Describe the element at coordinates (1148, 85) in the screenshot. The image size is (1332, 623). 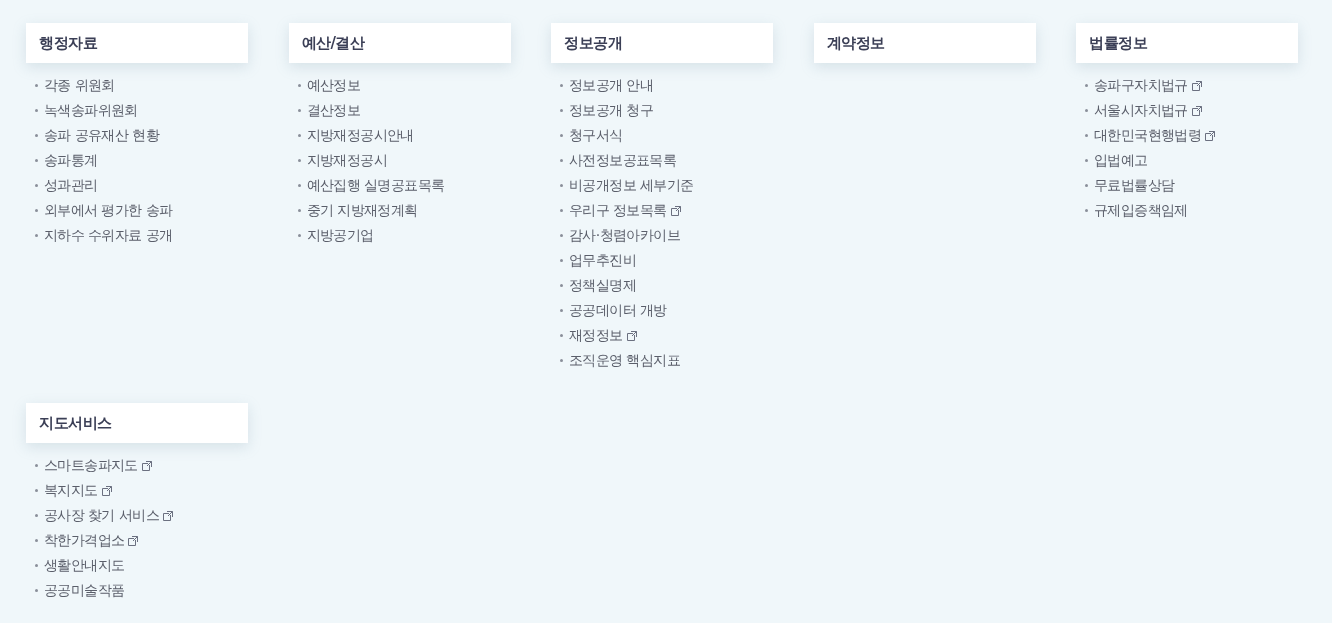
I see `menu-link: 송파구자치법규` at that location.